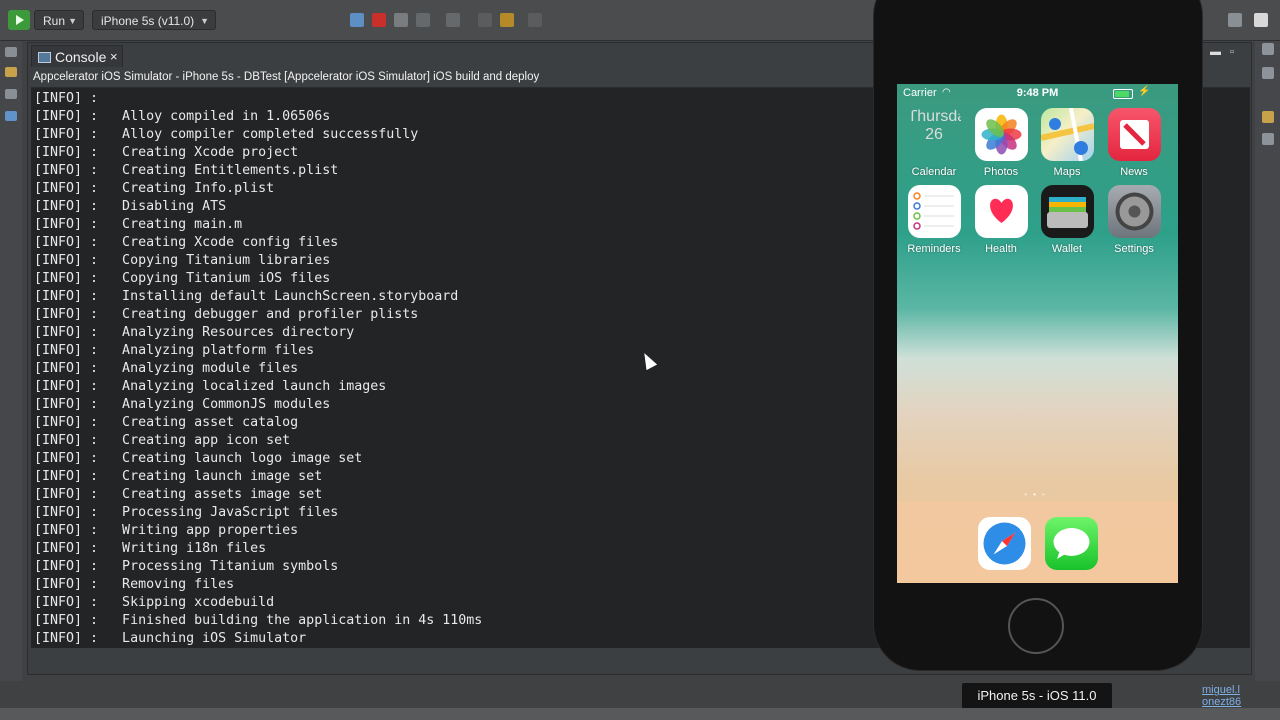  Describe the element at coordinates (507, 20) in the screenshot. I see `previous-edit-icon` at that location.